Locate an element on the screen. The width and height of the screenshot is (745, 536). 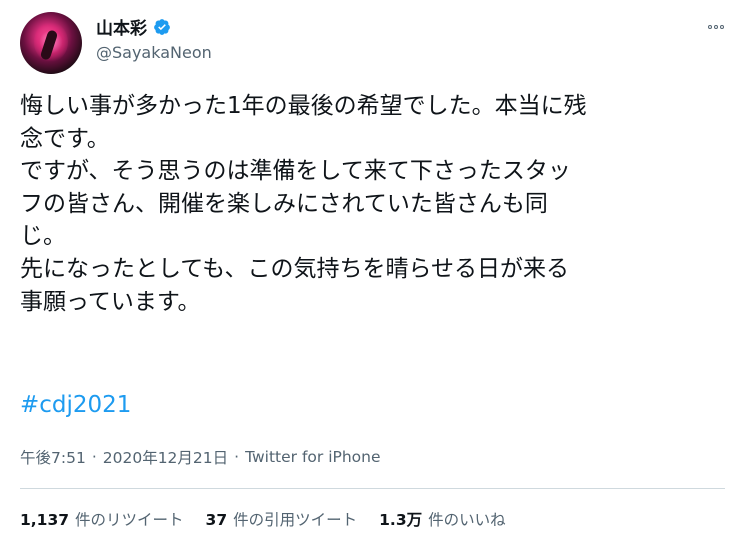
tweet-text-line: じ。 is located at coordinates (43, 236).